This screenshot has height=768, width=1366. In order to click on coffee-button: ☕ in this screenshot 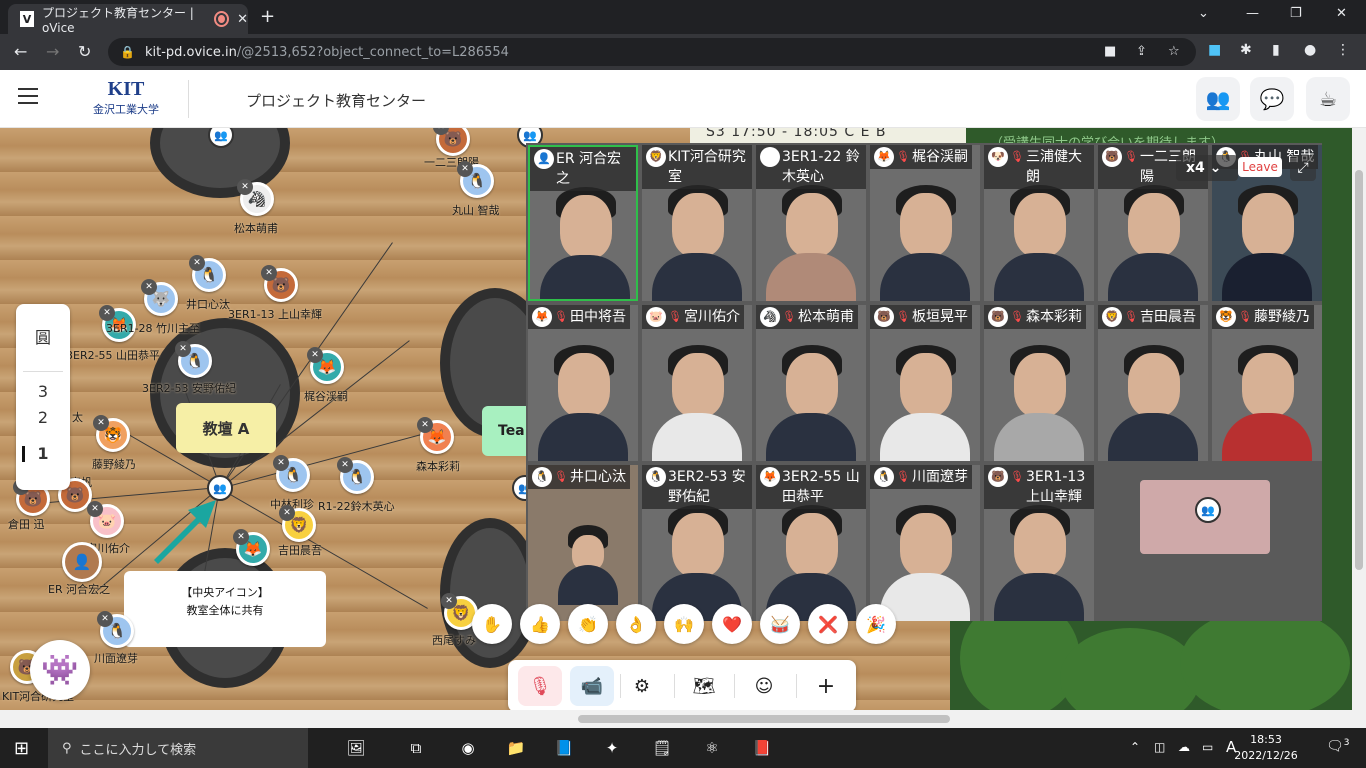, I will do `click(1328, 99)`.